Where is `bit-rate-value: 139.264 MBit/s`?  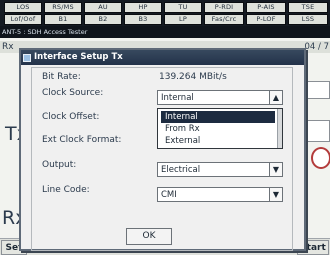
bit-rate-value: 139.264 MBit/s is located at coordinates (193, 77).